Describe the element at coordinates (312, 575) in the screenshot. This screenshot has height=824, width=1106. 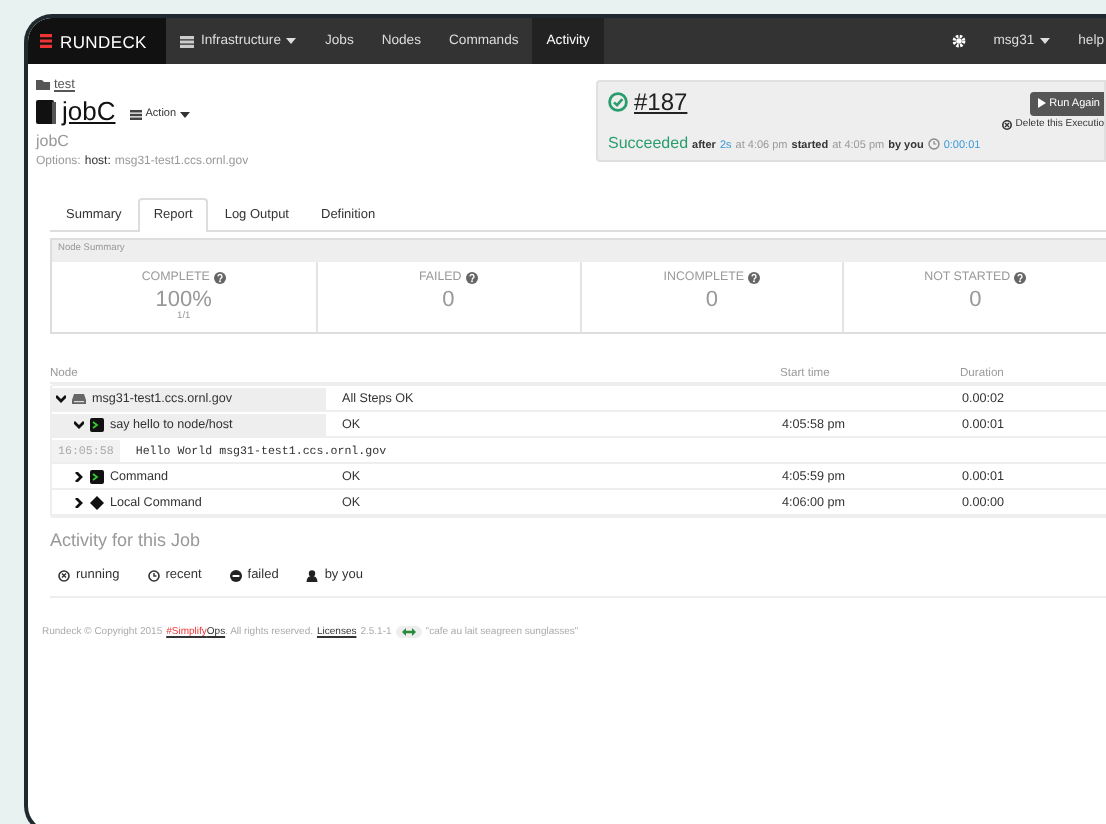
I see `user-icon` at that location.